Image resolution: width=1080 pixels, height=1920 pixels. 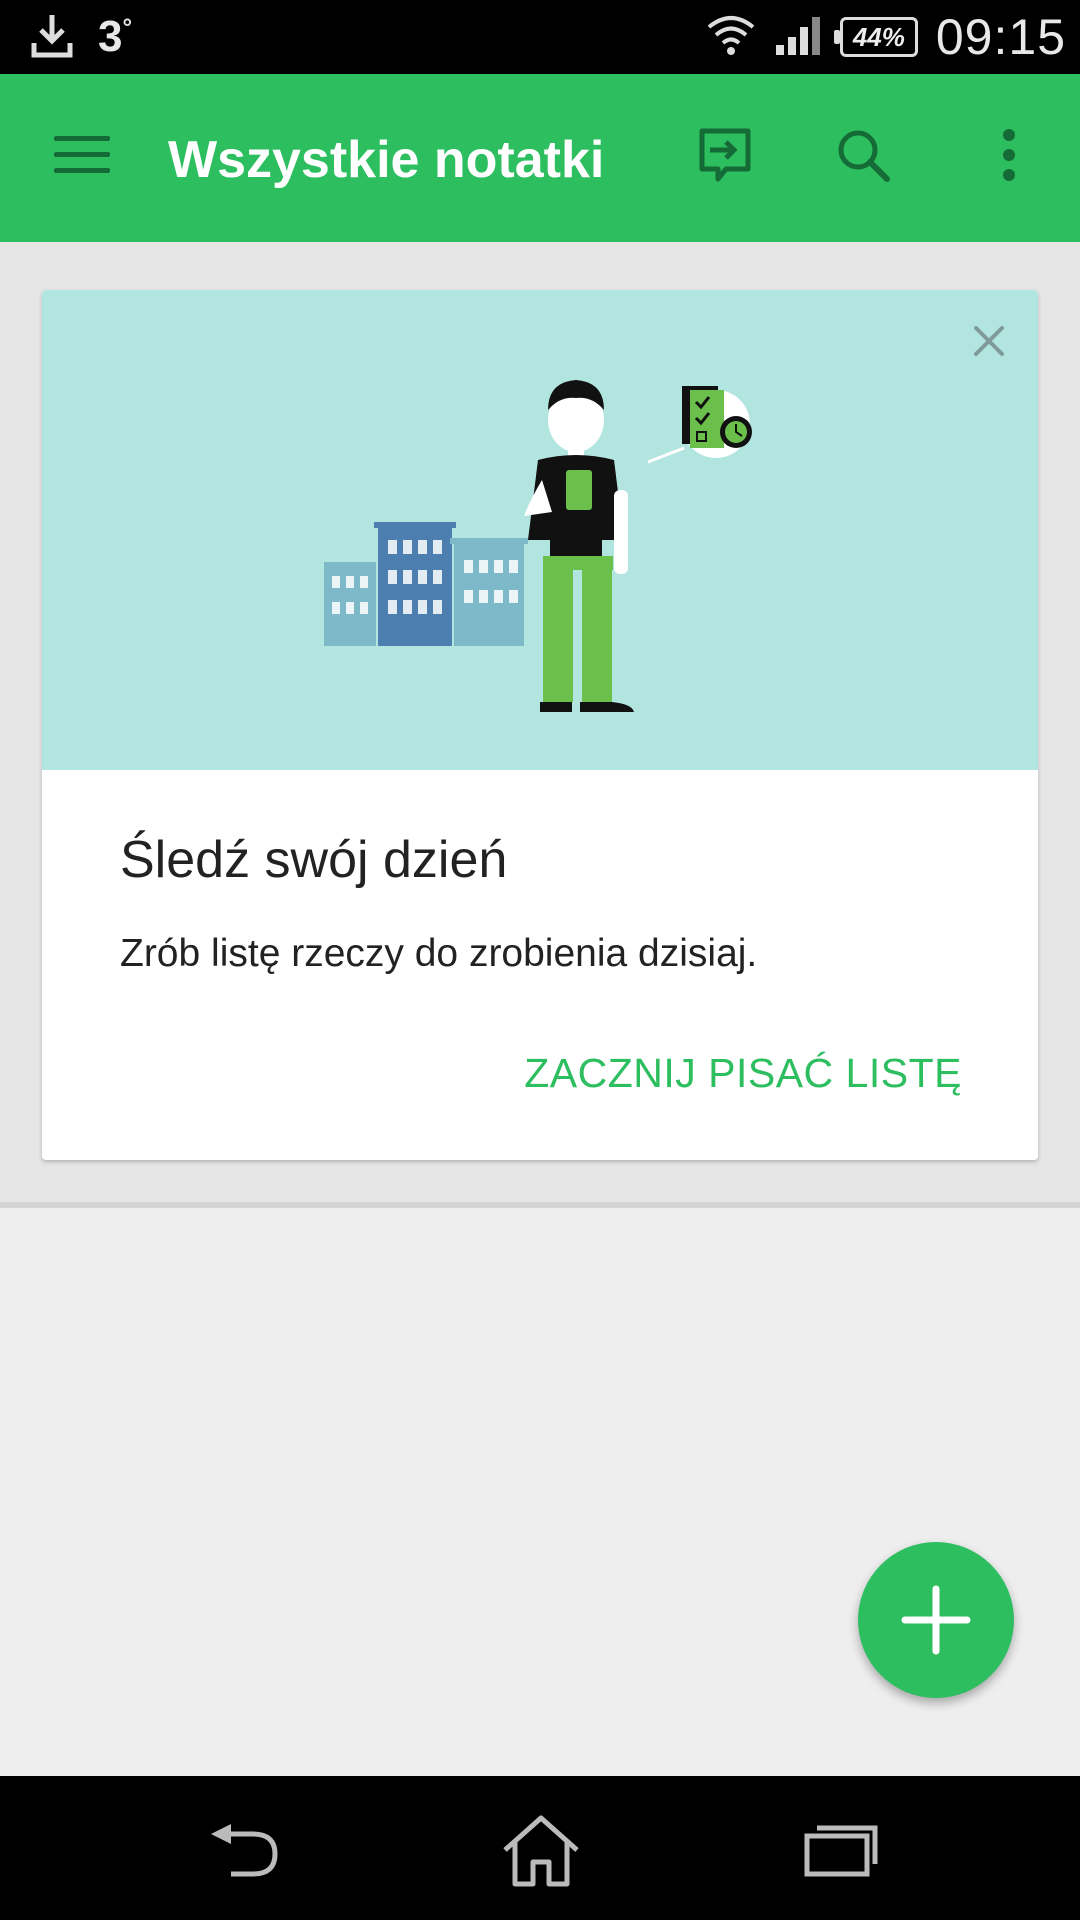 I want to click on start-list-button: ZACZNIJ PISAĆ LISTĘ, so click(x=743, y=1073).